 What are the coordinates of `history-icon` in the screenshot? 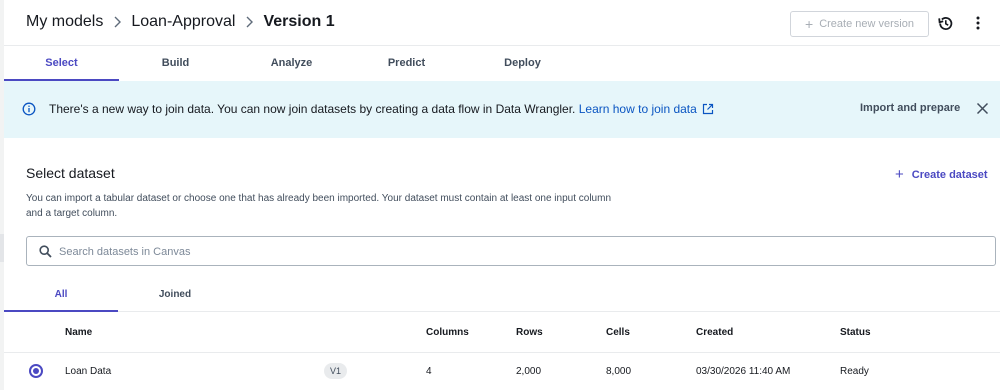 It's located at (945, 23).